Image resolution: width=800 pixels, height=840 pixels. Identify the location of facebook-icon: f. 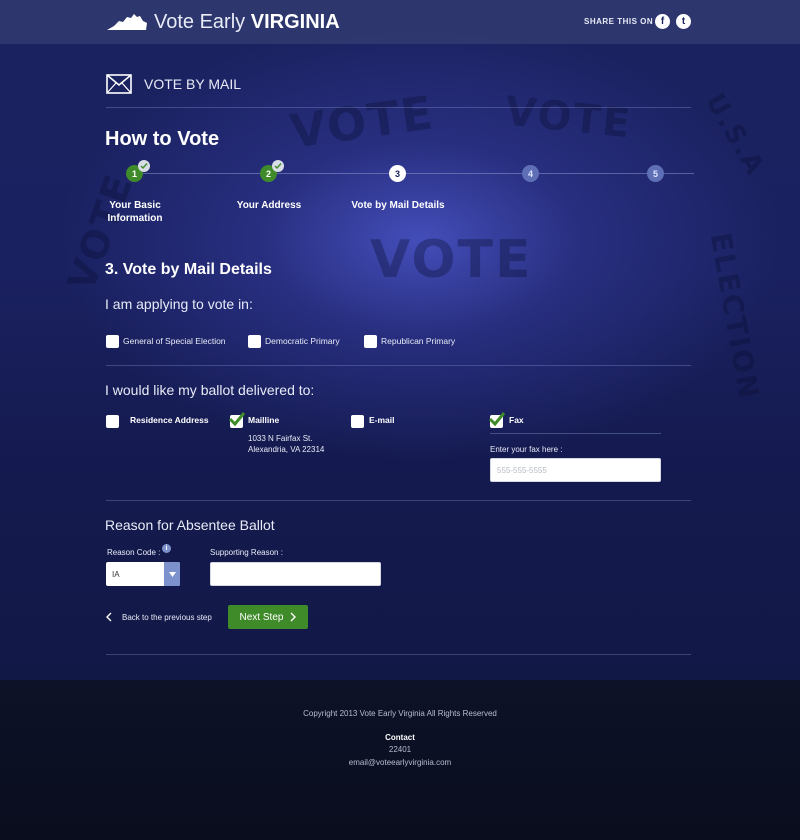
(662, 21).